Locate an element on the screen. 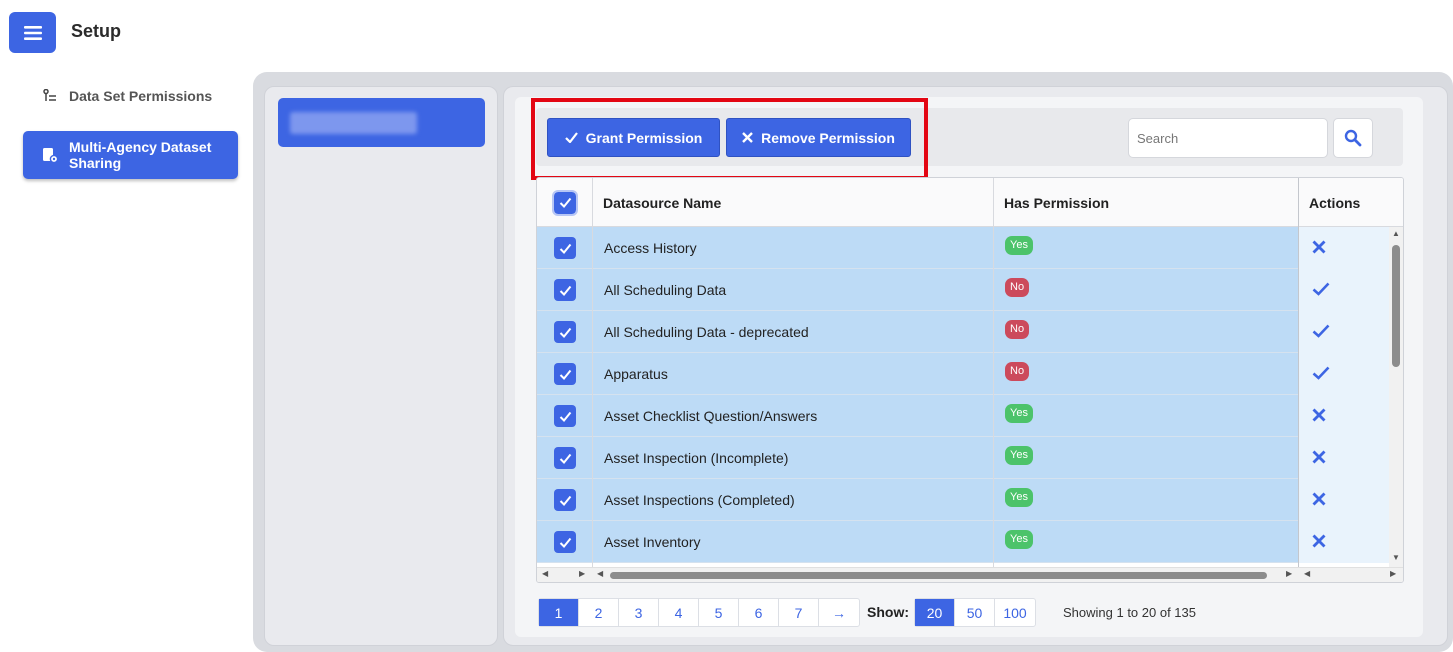  table-header: Datasource Name Has Permission Actions is located at coordinates (970, 202).